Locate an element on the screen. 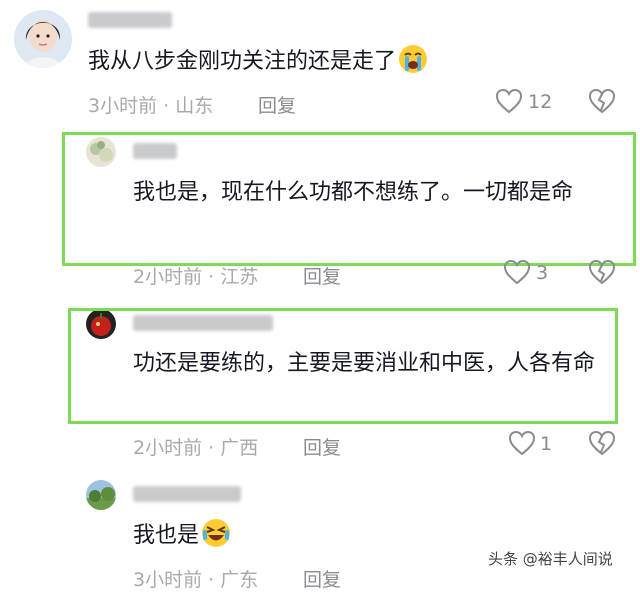 Image resolution: width=640 pixels, height=592 pixels. rolling-laughing-emoji-icon is located at coordinates (216, 539).